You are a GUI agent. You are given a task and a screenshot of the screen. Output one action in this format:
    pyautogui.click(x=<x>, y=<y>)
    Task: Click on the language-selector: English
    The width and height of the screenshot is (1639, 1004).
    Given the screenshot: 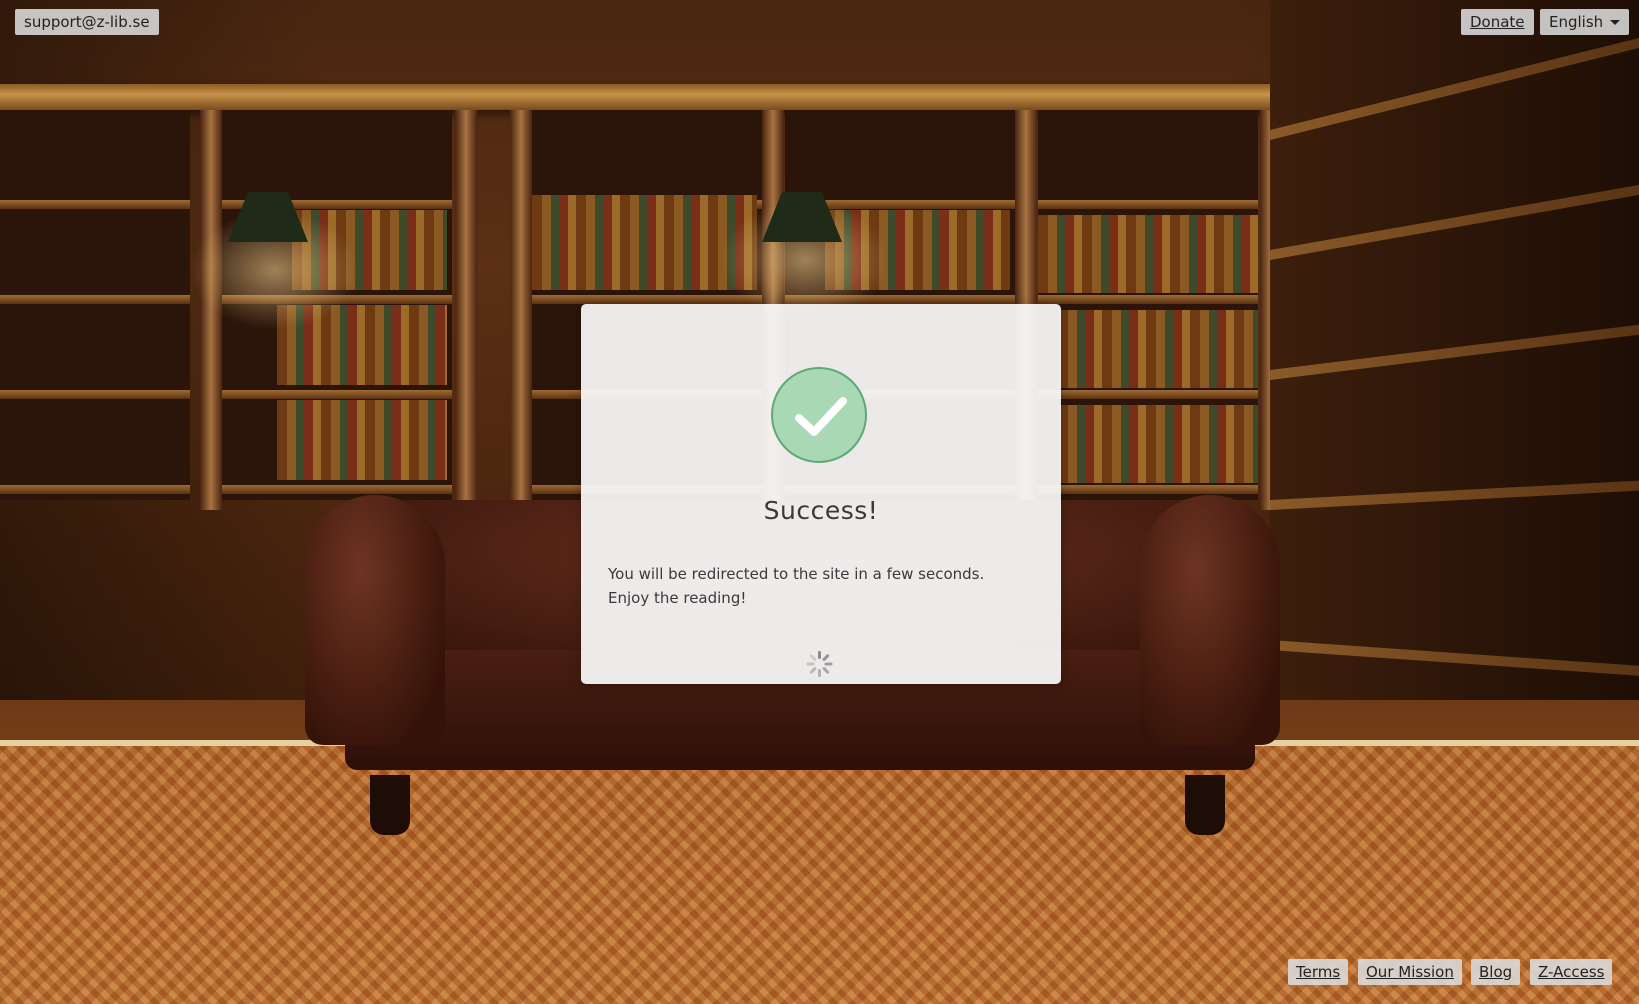 What is the action you would take?
    pyautogui.click(x=1585, y=22)
    